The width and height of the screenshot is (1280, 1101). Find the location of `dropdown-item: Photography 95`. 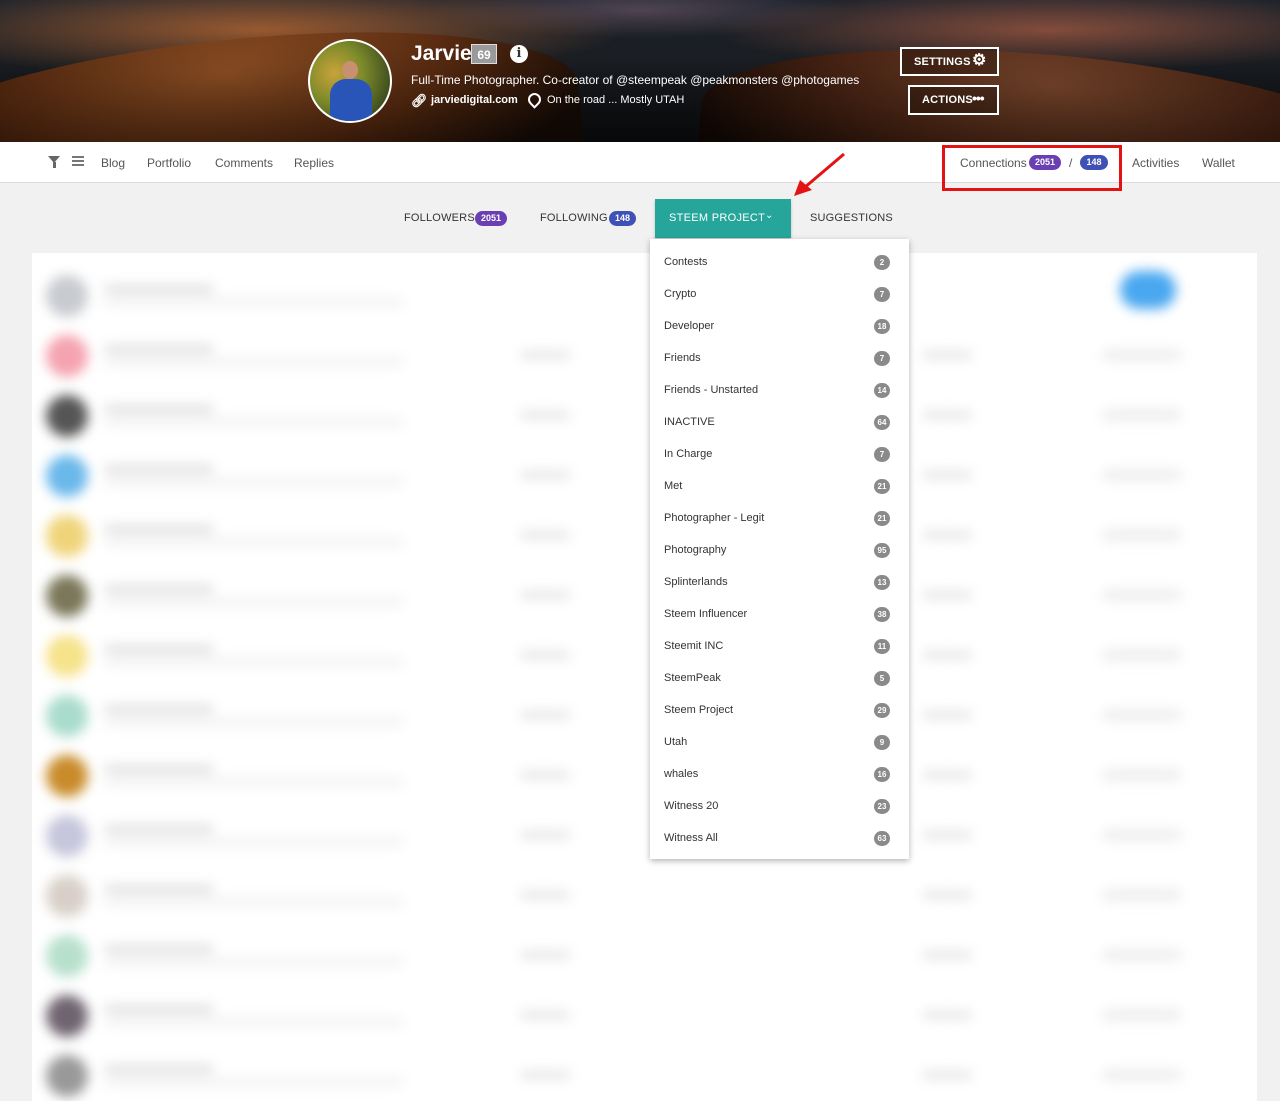

dropdown-item: Photography 95 is located at coordinates (779, 550).